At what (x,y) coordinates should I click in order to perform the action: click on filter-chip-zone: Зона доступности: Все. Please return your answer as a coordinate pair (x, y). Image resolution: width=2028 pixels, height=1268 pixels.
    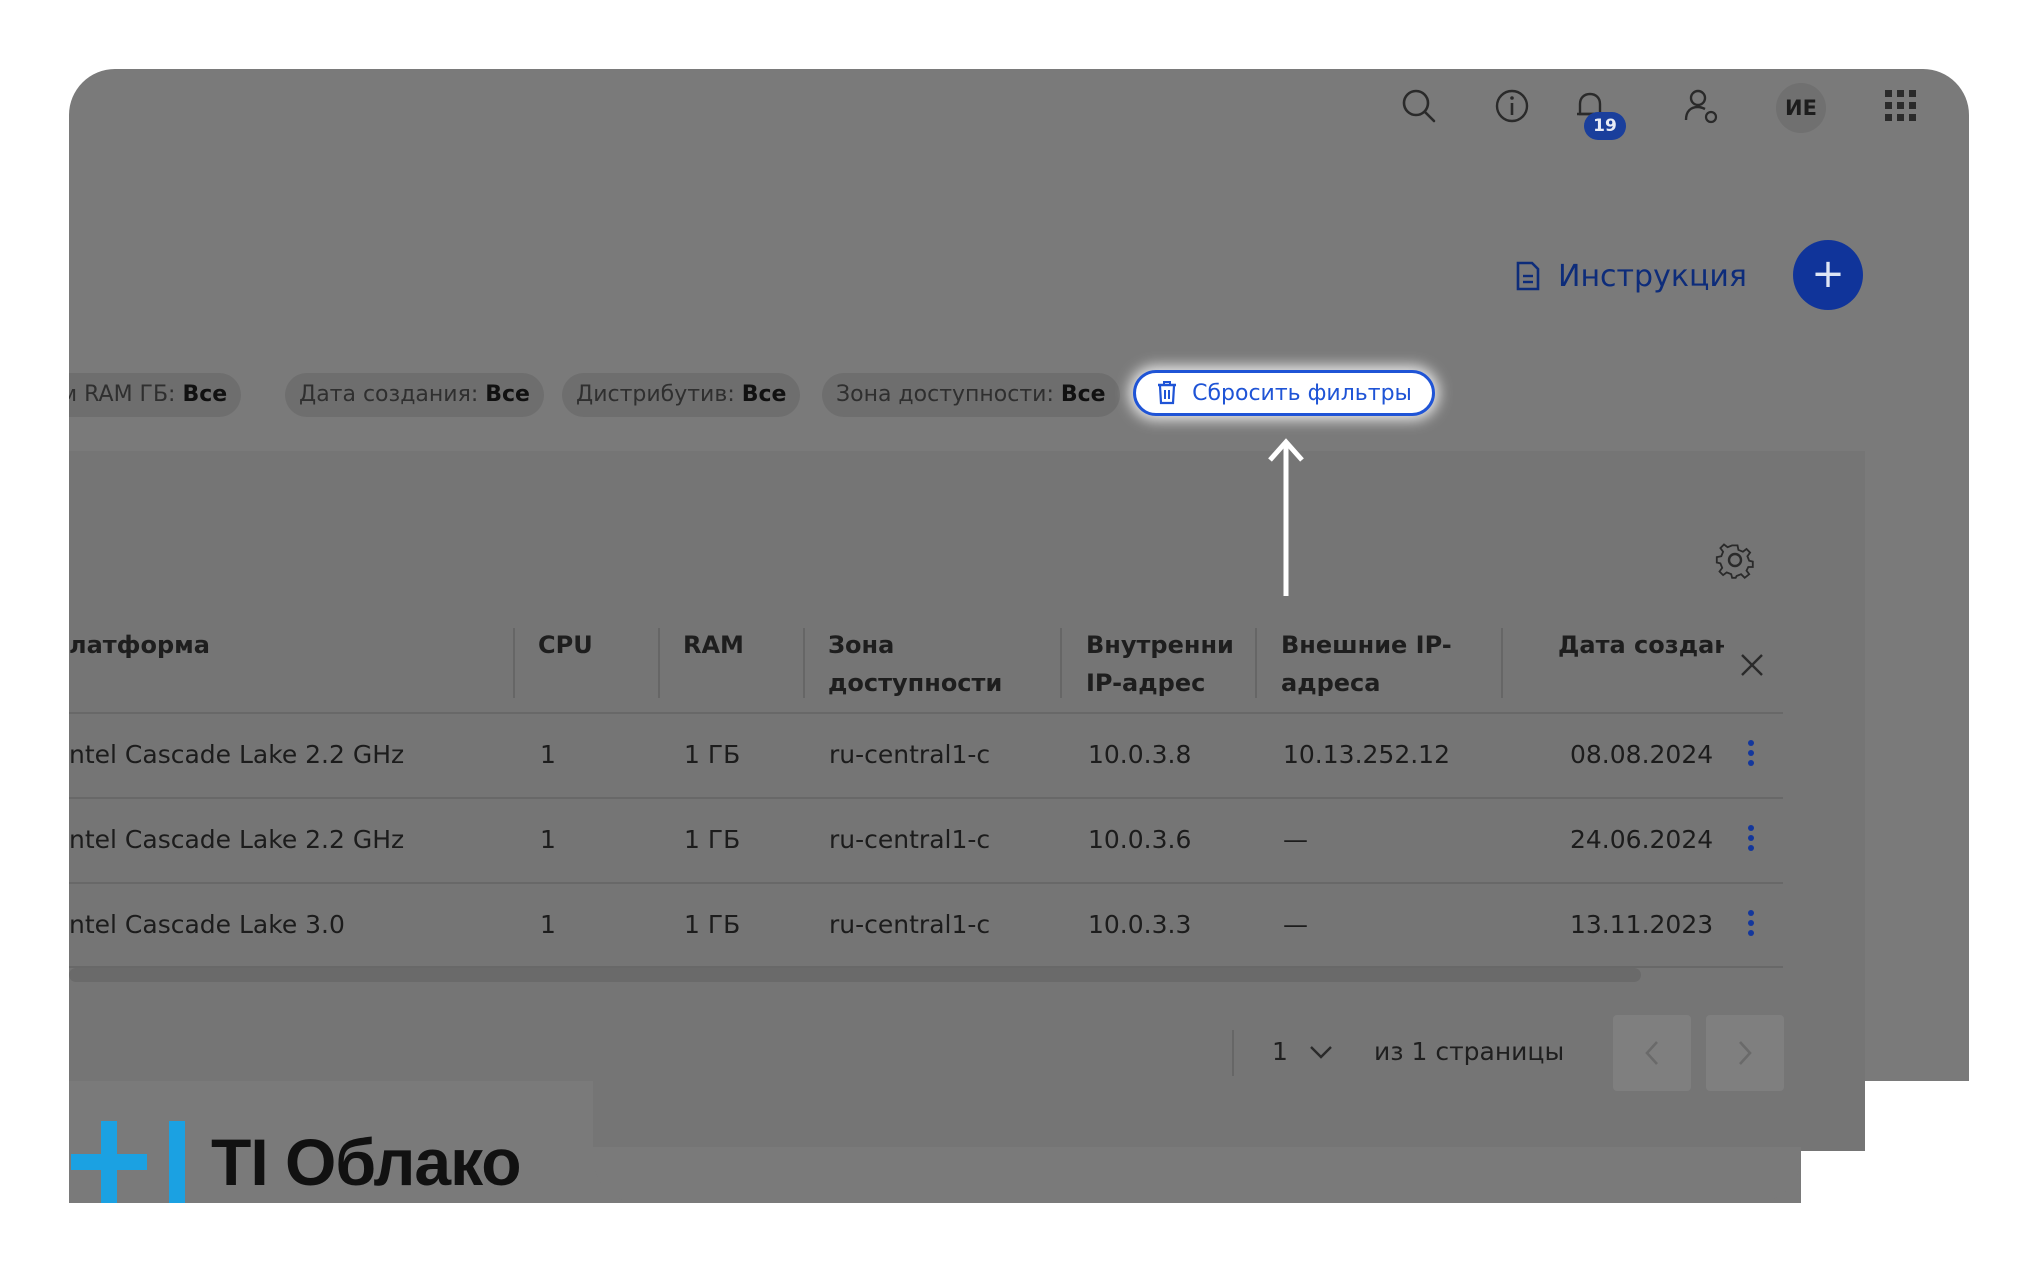
    Looking at the image, I should click on (971, 395).